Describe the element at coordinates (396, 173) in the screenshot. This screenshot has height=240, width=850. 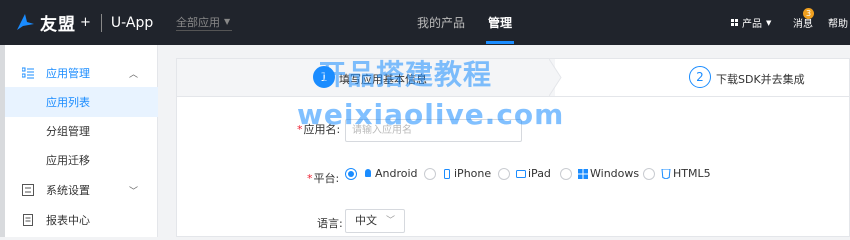
I see `platform-option-label: Android` at that location.